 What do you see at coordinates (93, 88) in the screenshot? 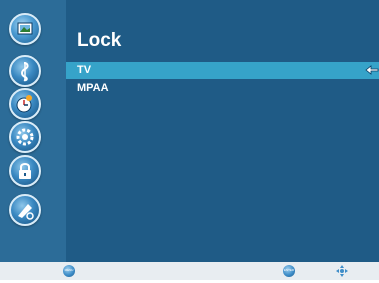
I see `menu-item-label: MPAA` at bounding box center [93, 88].